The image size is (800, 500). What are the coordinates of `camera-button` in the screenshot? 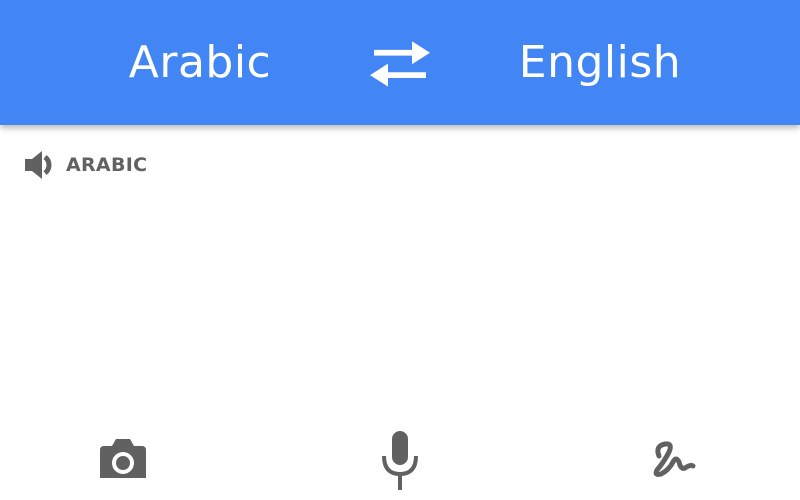 It's located at (123, 464).